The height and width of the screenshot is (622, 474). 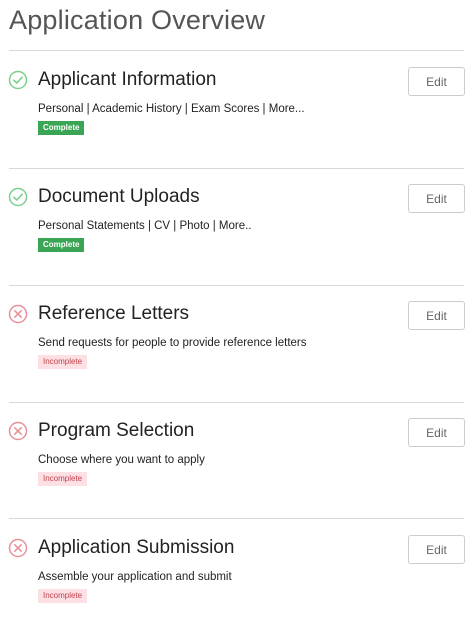 I want to click on section-title: Reference Letters, so click(x=114, y=313).